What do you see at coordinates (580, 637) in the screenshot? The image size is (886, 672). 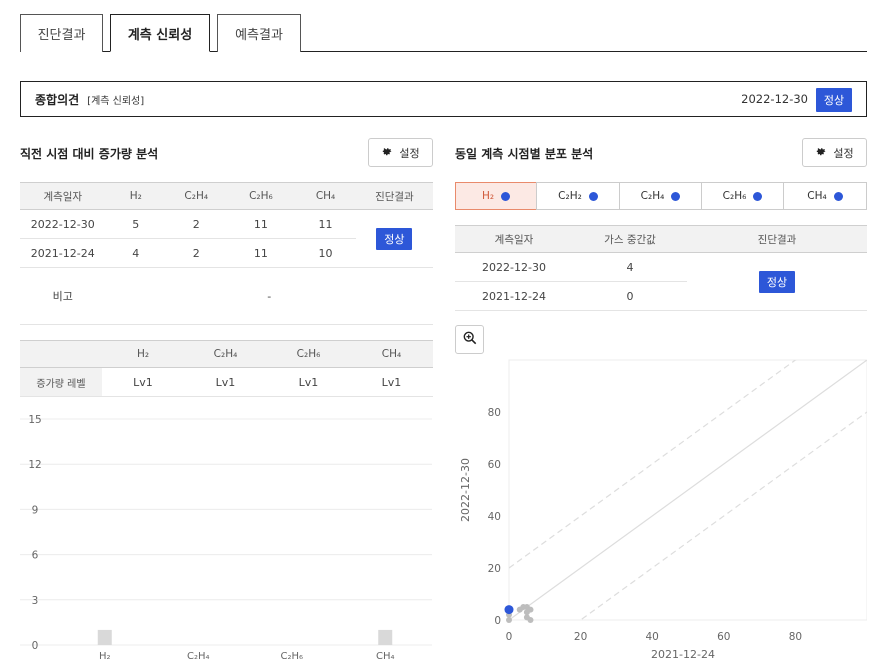 I see `x-tick-label: 20` at bounding box center [580, 637].